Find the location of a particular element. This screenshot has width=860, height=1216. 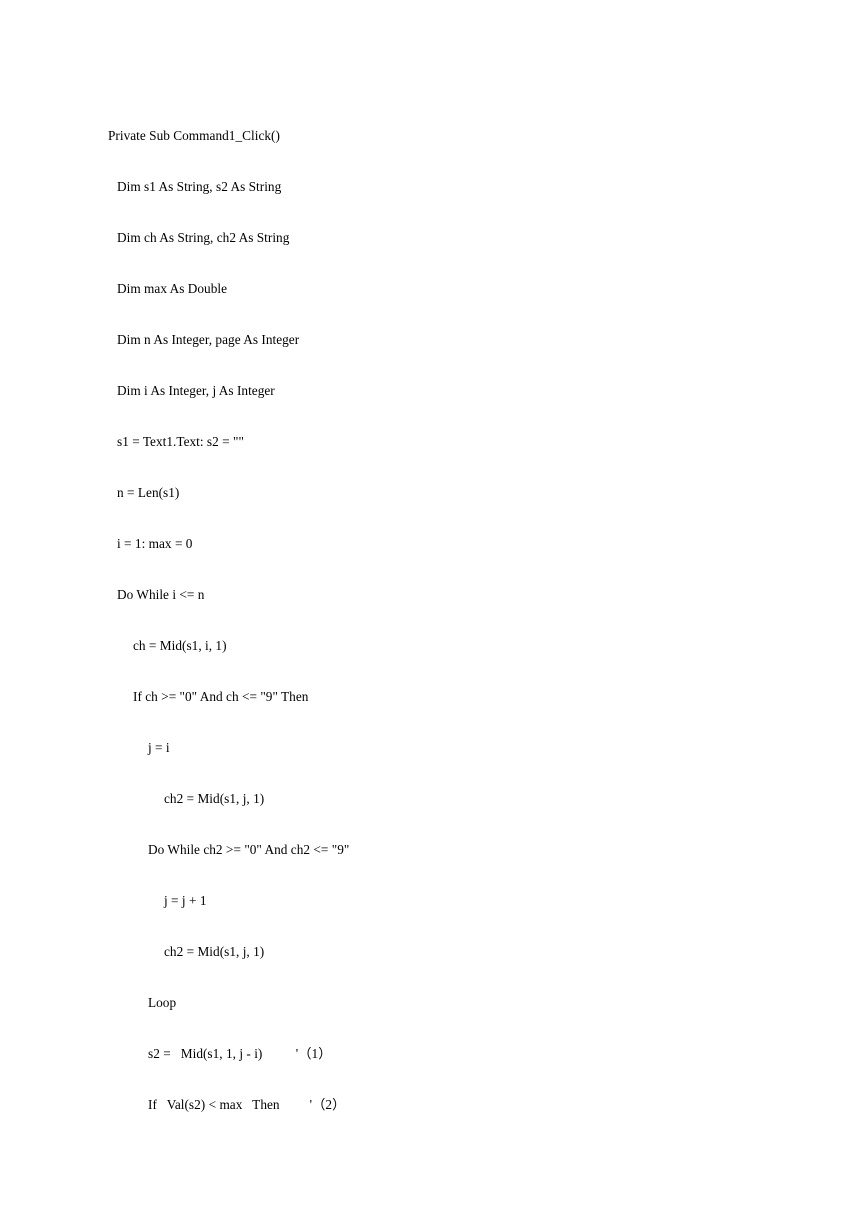

code-line: Dim s1 As String, s2 As String is located at coordinates (199, 186).